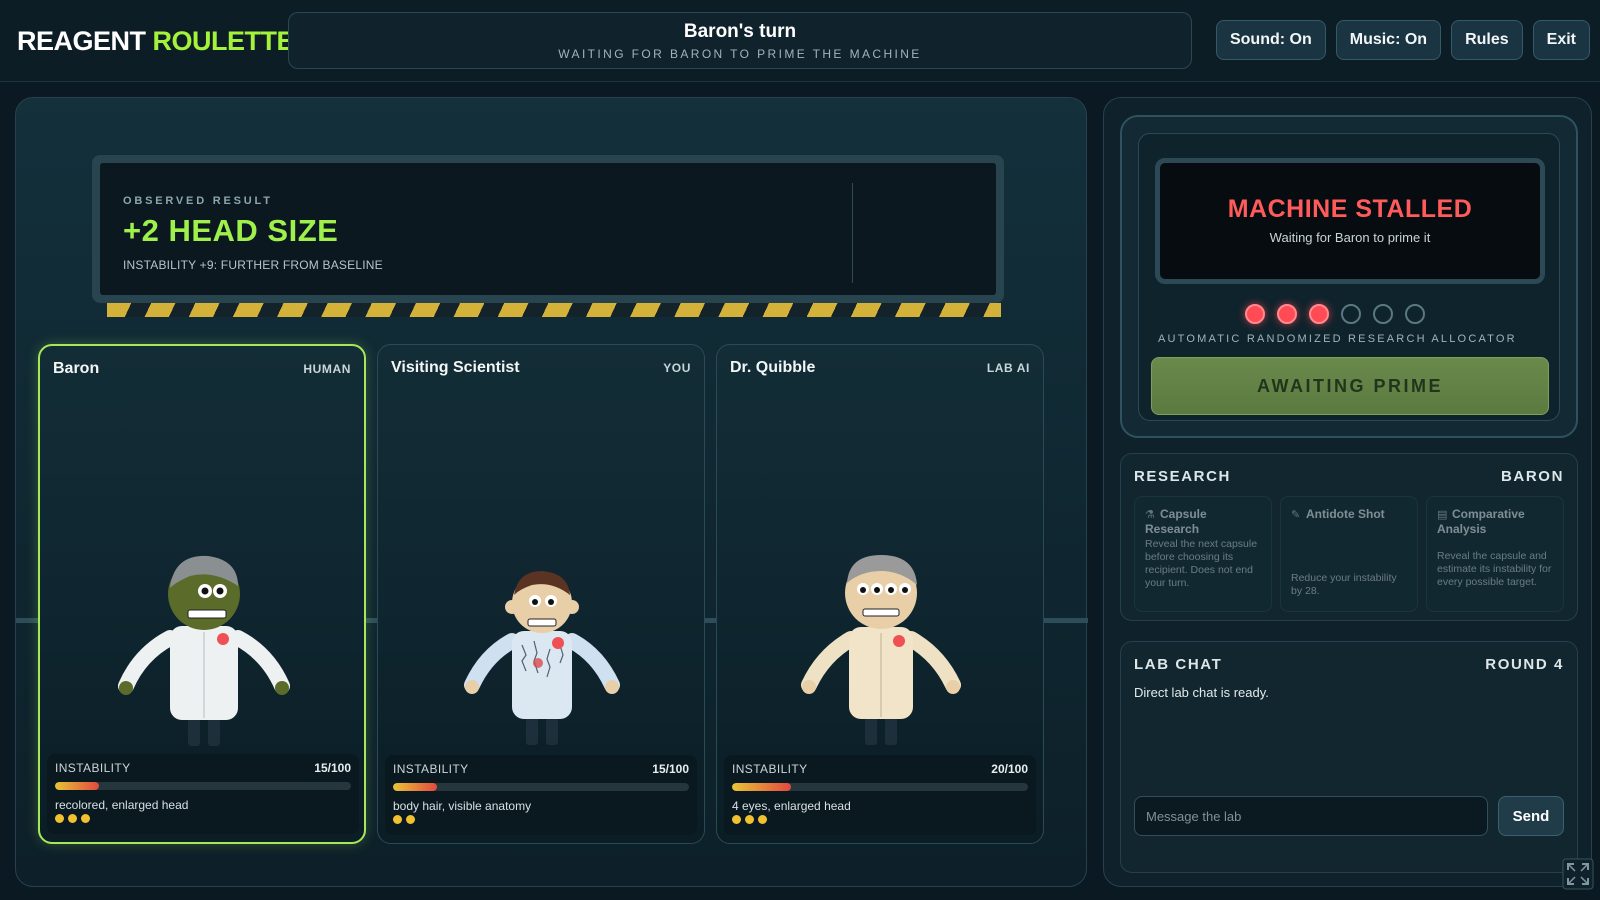  I want to click on mutation-traits: recolored, enlarged head, so click(122, 805).